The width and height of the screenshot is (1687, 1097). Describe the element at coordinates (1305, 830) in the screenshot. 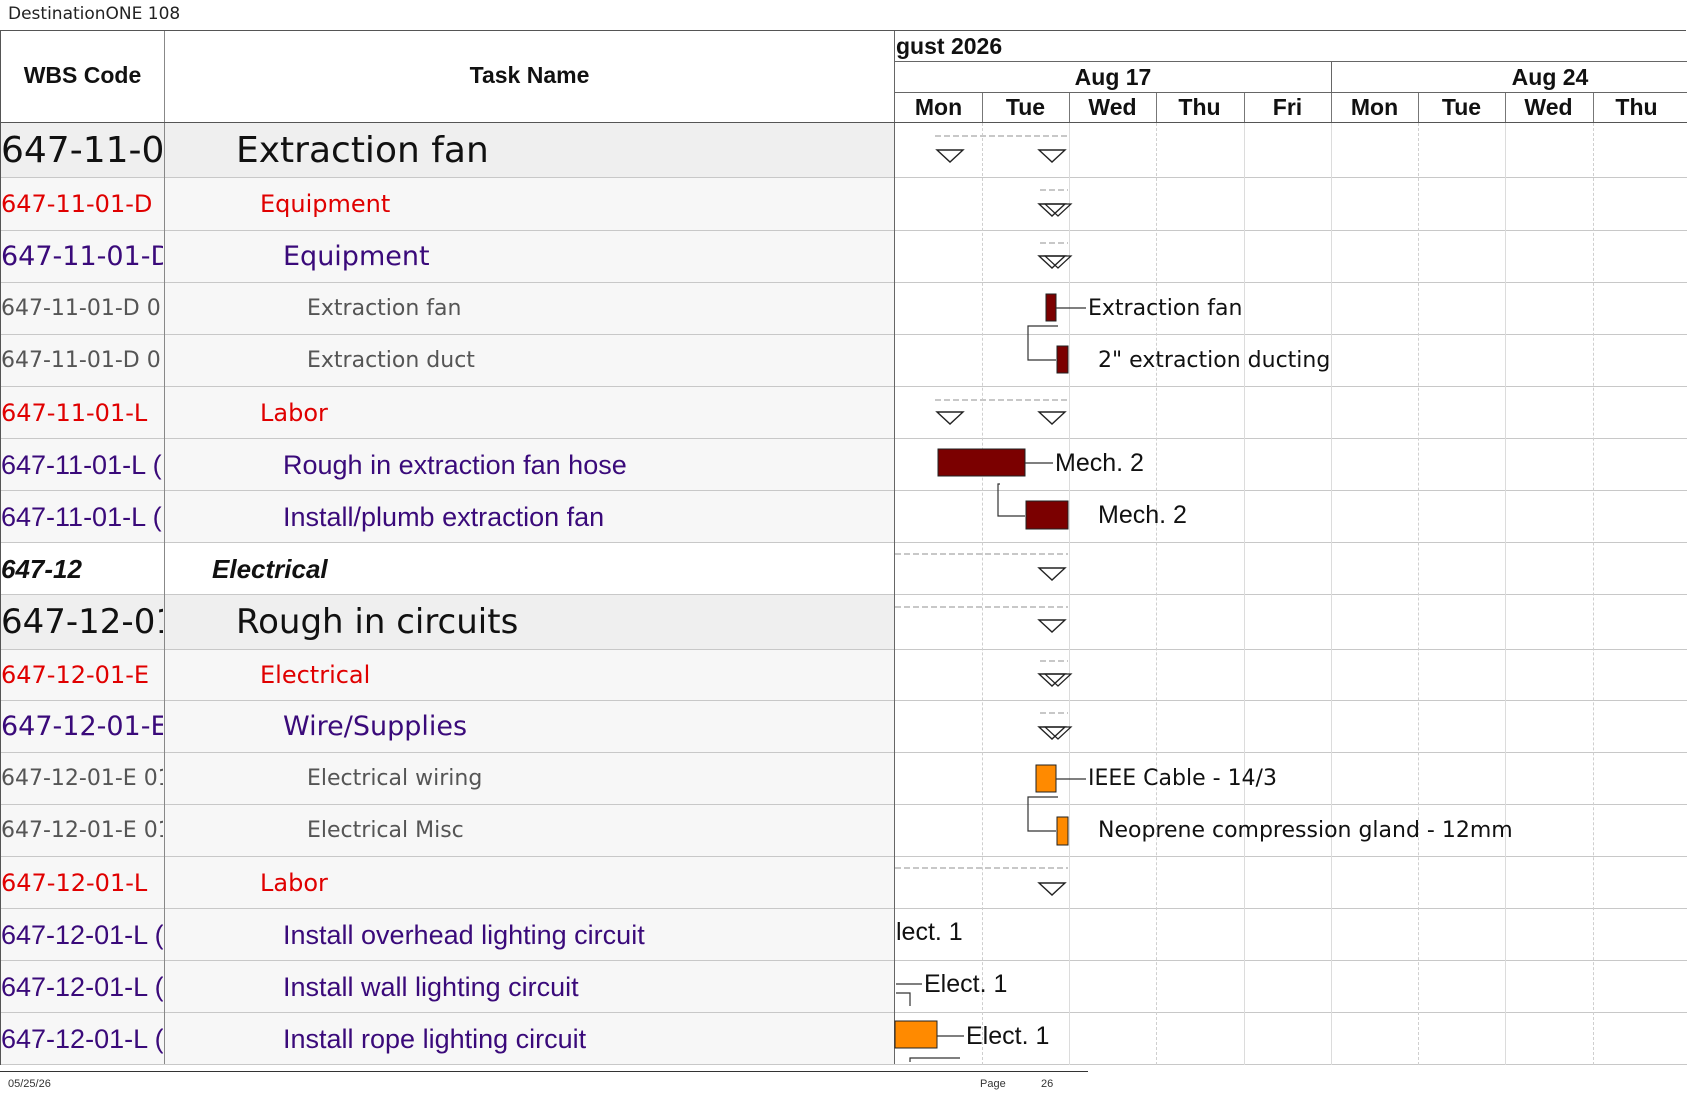

I see `bar-label-neoprene-gland: Neoprene compression gland - 12mm` at that location.